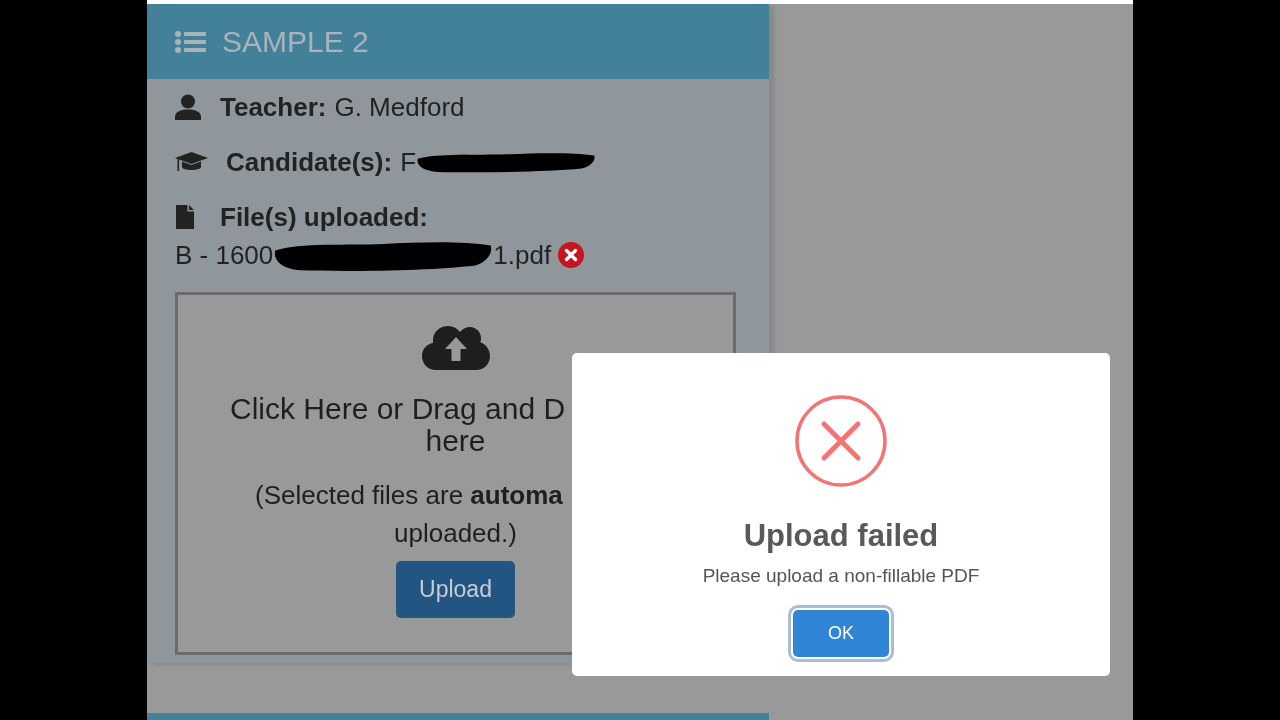 The width and height of the screenshot is (1280, 720). I want to click on detail-label: File(s) uploaded:, so click(324, 217).